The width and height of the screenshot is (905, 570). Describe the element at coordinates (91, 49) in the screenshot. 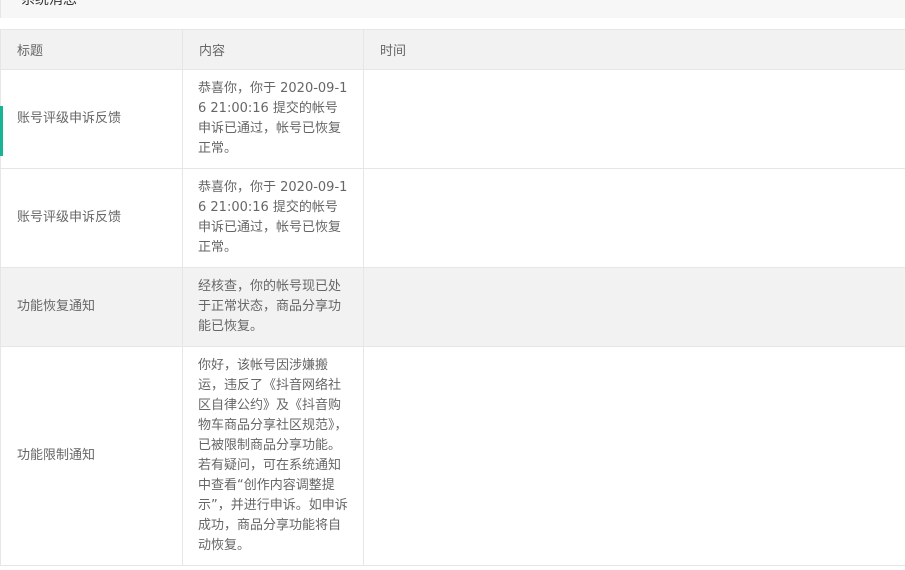

I see `column-header-title: 标题` at that location.